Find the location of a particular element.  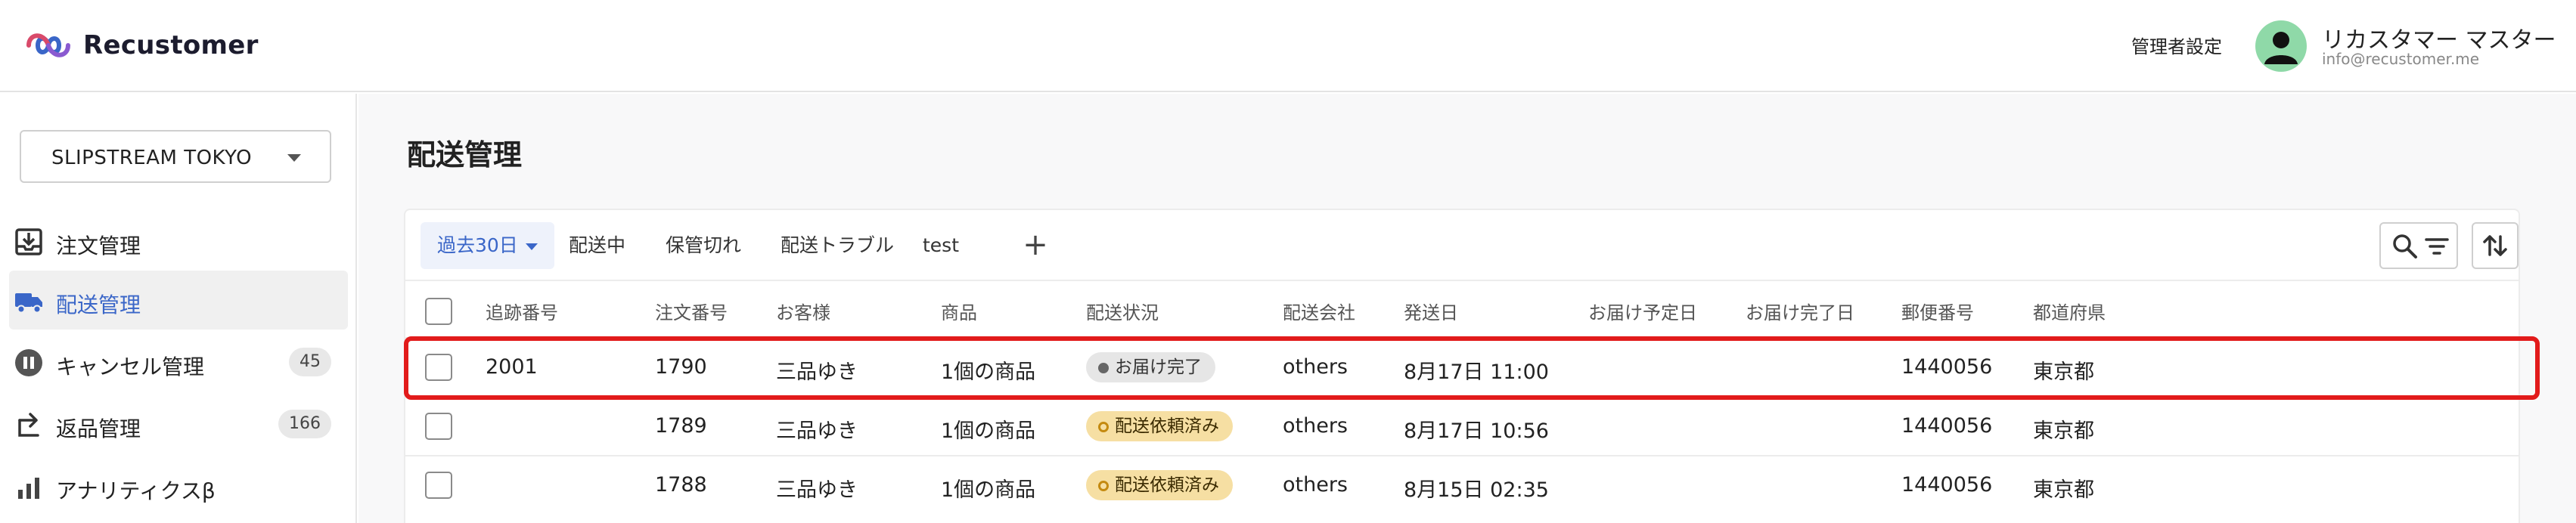

tab-test: test is located at coordinates (941, 246).